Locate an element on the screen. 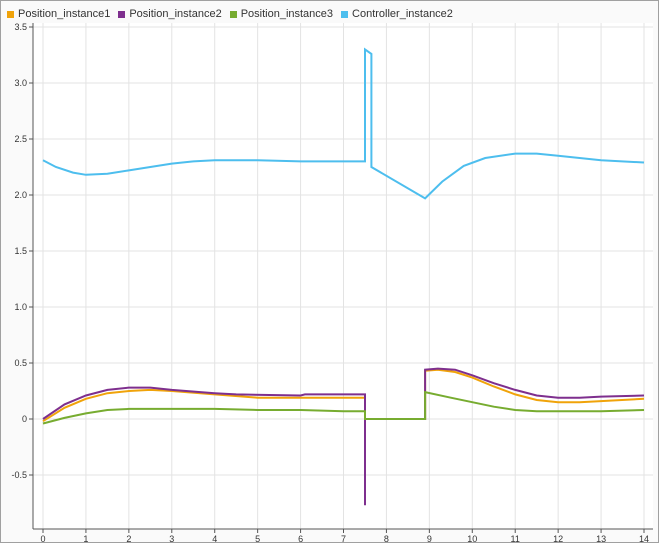  x-tick-label: 12 is located at coordinates (558, 538).